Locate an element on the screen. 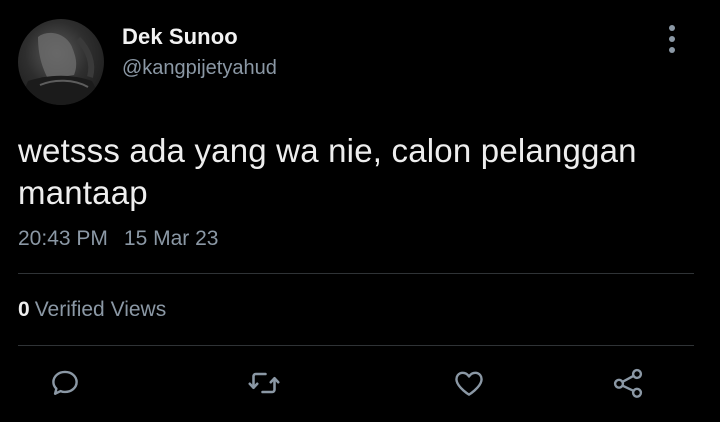 Image resolution: width=720 pixels, height=422 pixels. avatar is located at coordinates (61, 62).